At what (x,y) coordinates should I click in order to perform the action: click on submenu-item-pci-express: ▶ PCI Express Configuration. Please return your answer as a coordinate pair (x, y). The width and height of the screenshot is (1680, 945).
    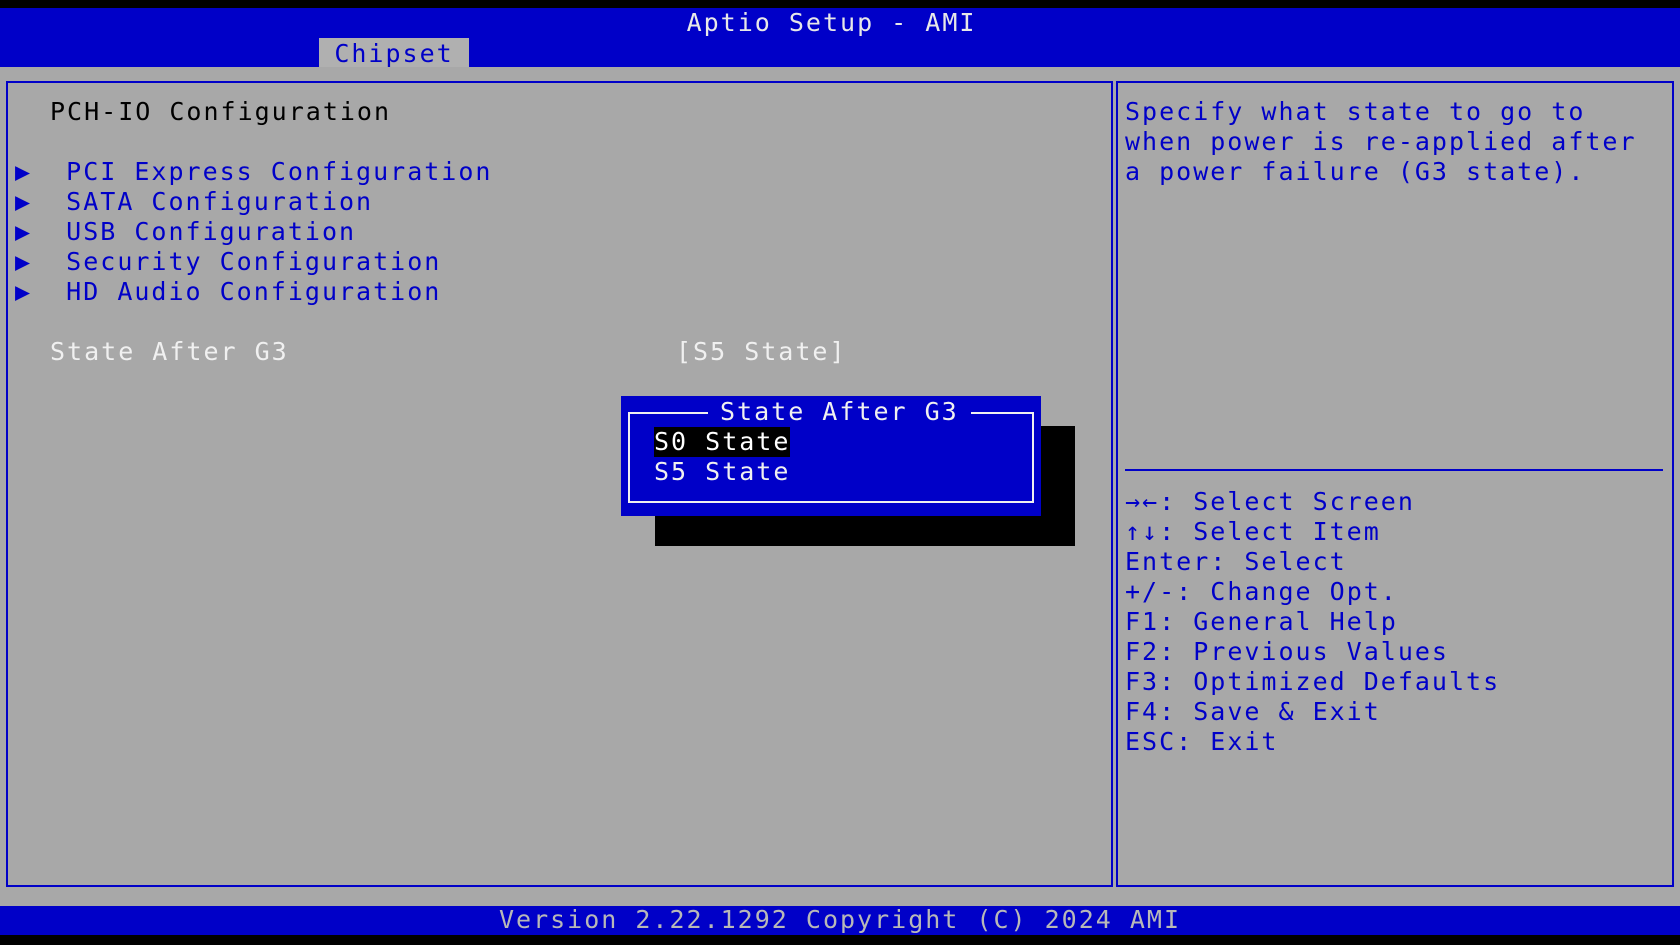
    Looking at the image, I should click on (253, 172).